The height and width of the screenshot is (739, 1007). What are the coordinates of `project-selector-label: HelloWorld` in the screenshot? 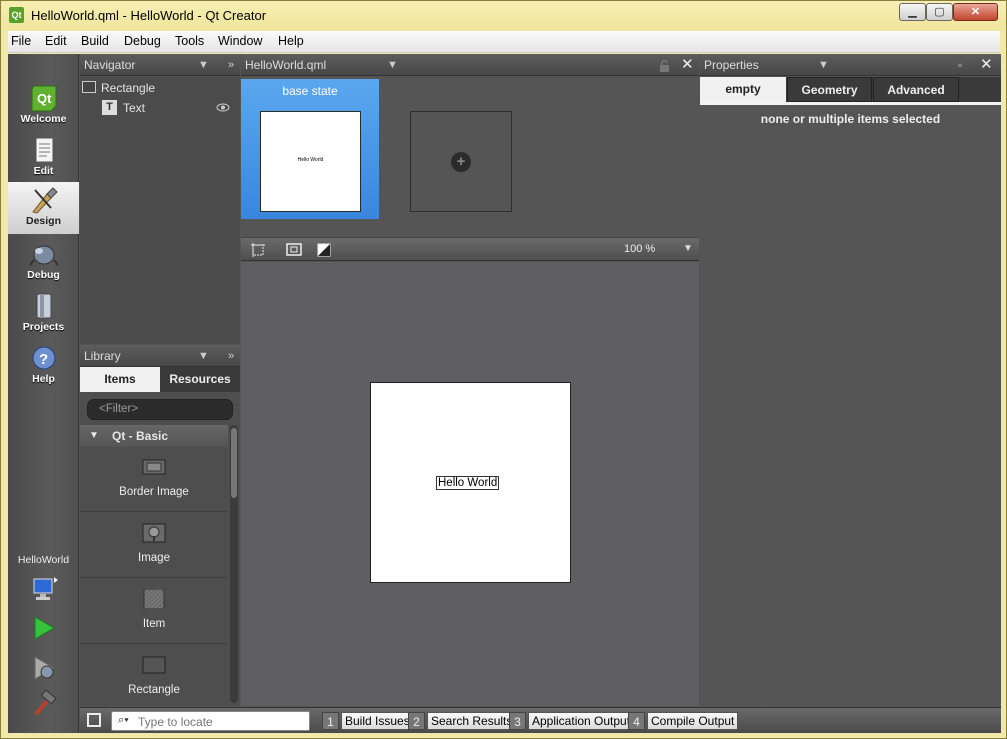 It's located at (43, 560).